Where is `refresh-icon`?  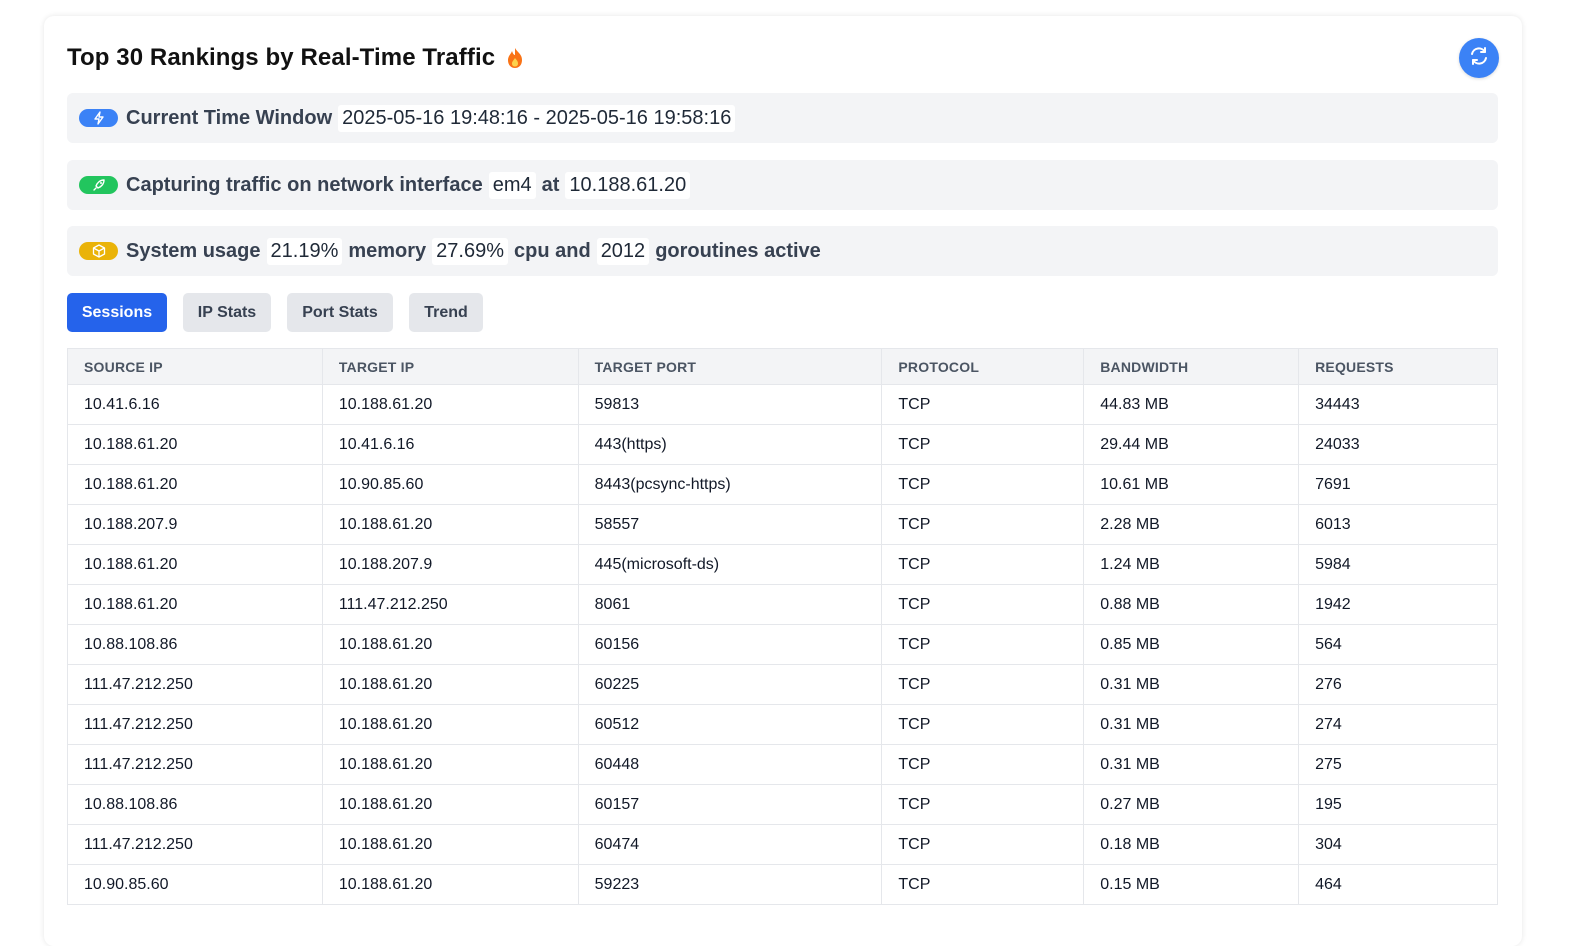
refresh-icon is located at coordinates (1479, 58).